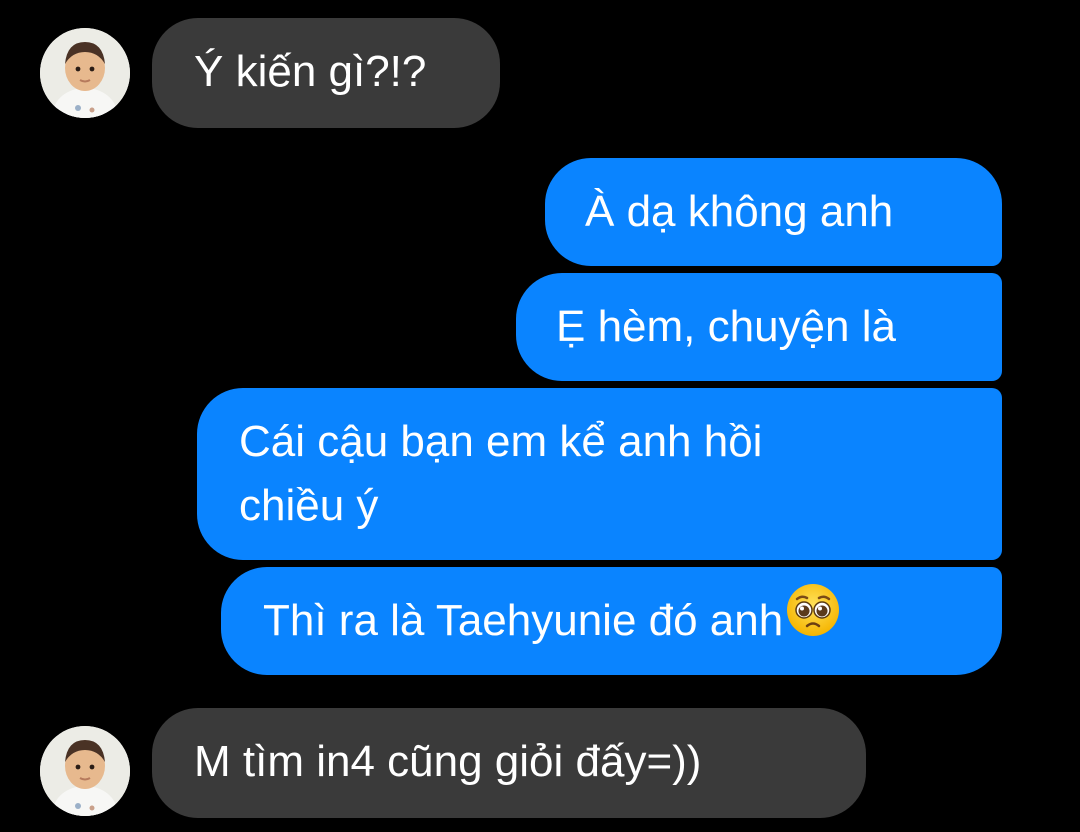  What do you see at coordinates (448, 761) in the screenshot?
I see `message-text: M tìm in4 cũng giỏi đấy=))` at bounding box center [448, 761].